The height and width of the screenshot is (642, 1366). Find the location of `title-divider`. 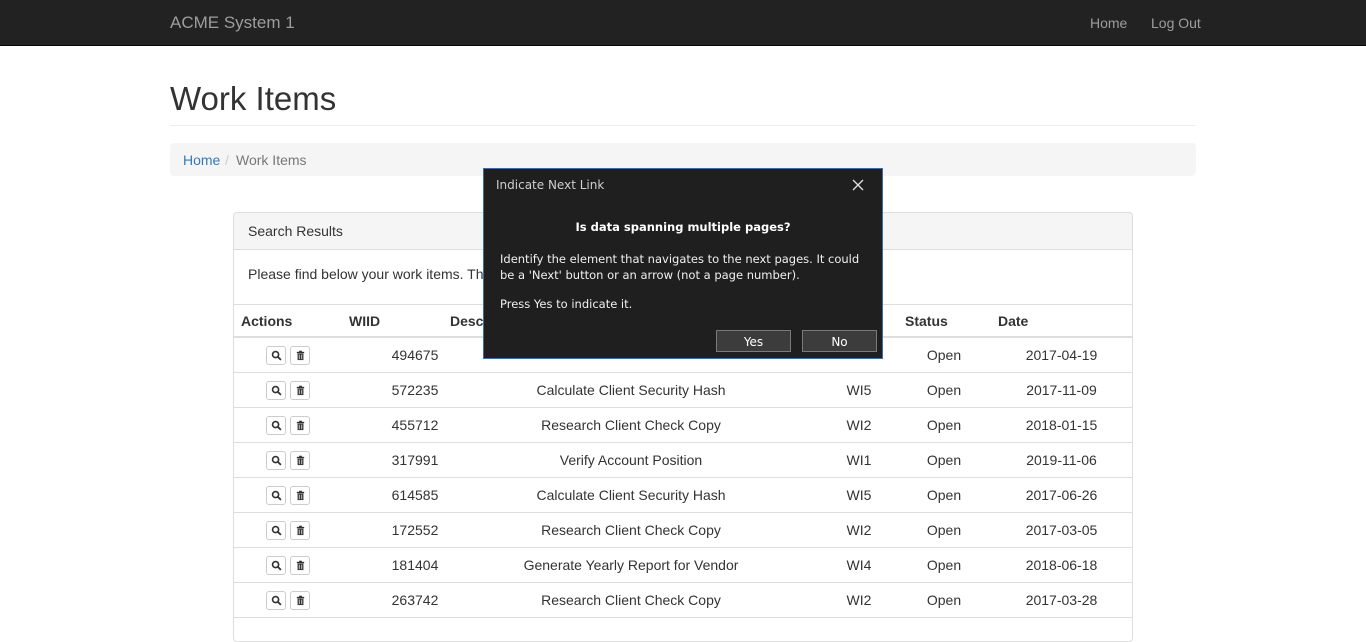

title-divider is located at coordinates (683, 125).